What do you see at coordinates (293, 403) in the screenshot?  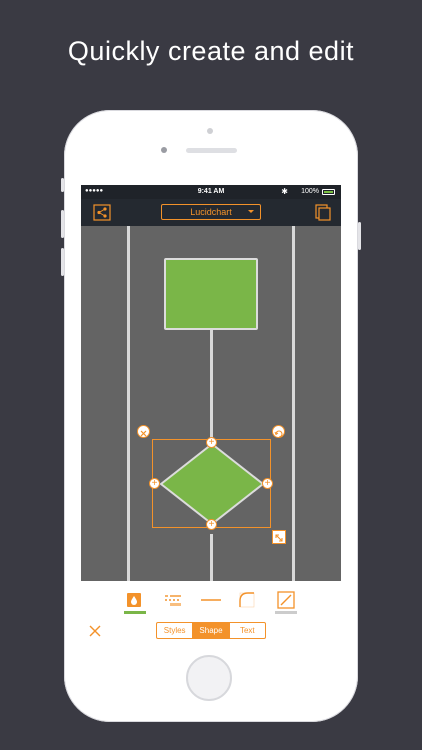 I see `swimlane-divider-right` at bounding box center [293, 403].